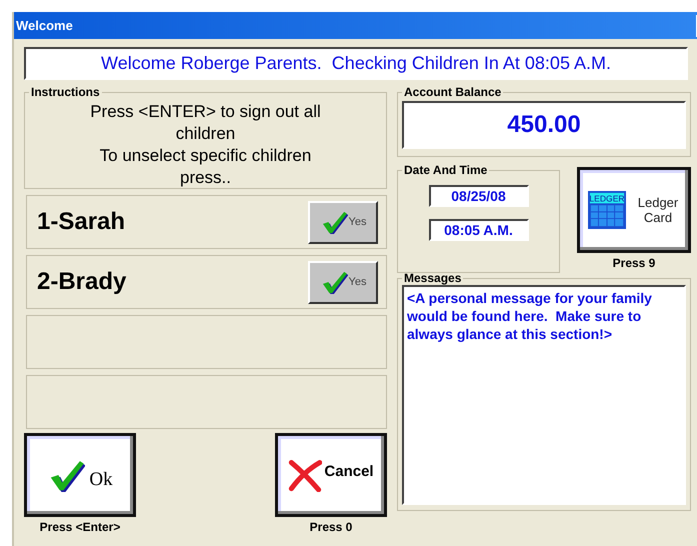  I want to click on ledger-card-button: LEDGER Ledger Card, so click(634, 210).